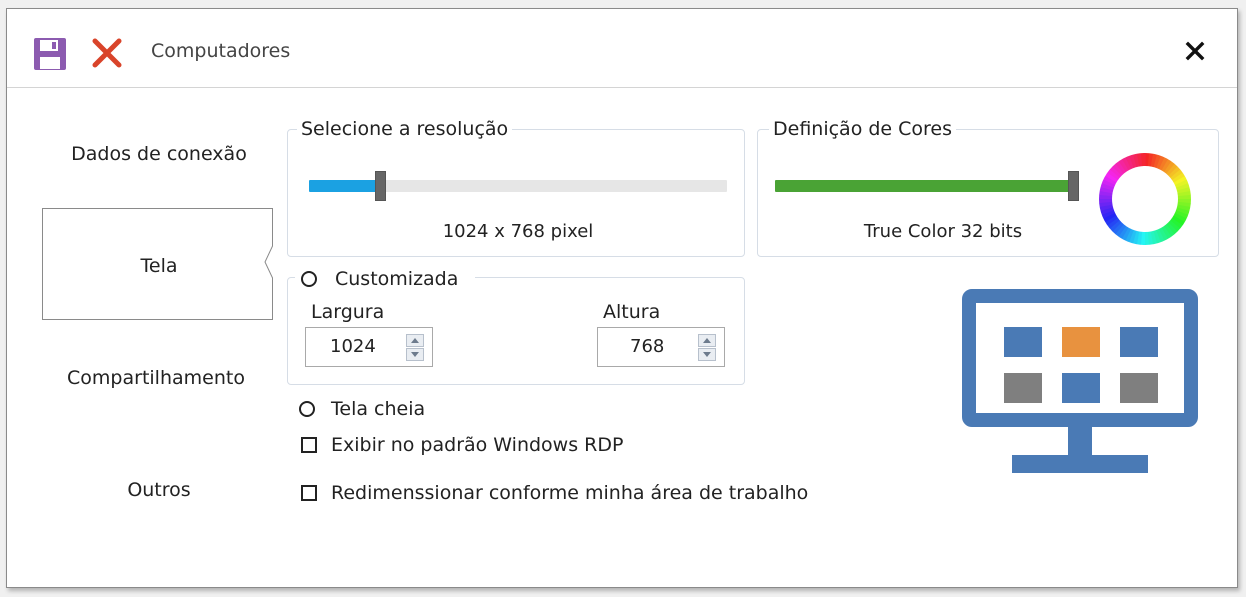 The height and width of the screenshot is (597, 1246). Describe the element at coordinates (309, 279) in the screenshot. I see `custom-radio` at that location.